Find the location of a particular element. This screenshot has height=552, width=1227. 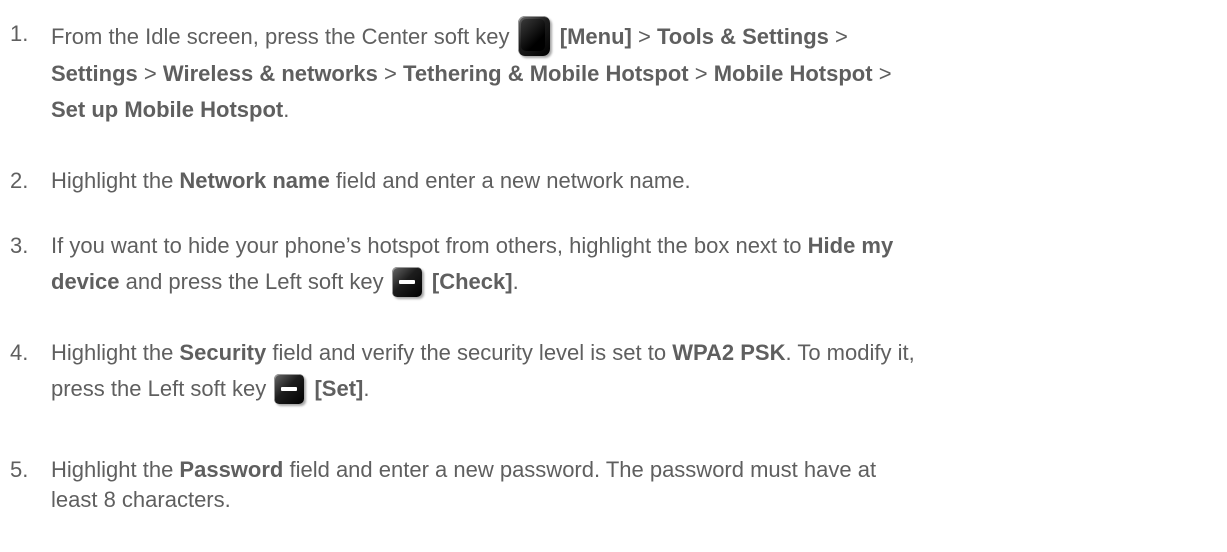

step-number: 3. is located at coordinates (19, 245).